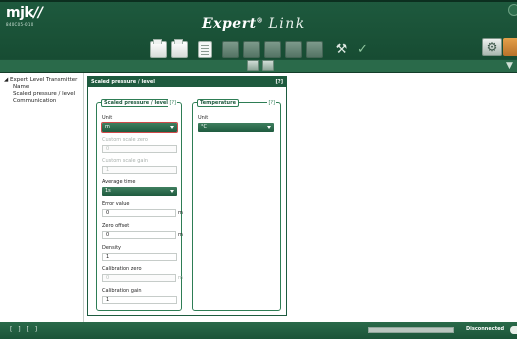 This screenshot has height=339, width=517. I want to click on scaled-group-title: Scaled pressure / level, so click(136, 103).